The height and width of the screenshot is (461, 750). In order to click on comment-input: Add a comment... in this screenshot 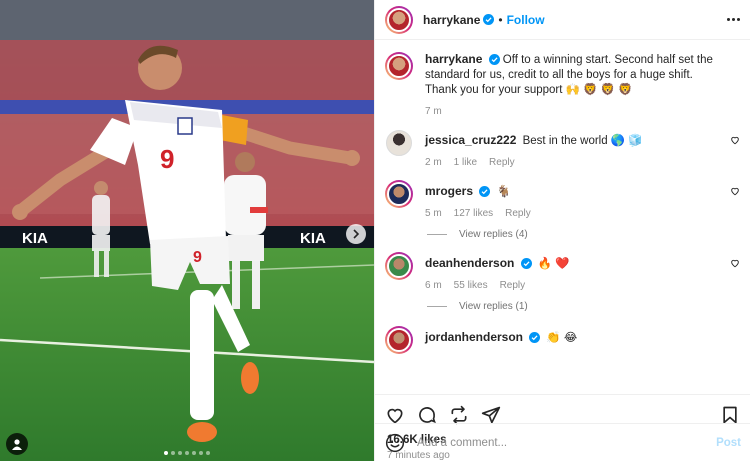, I will do `click(566, 443)`.